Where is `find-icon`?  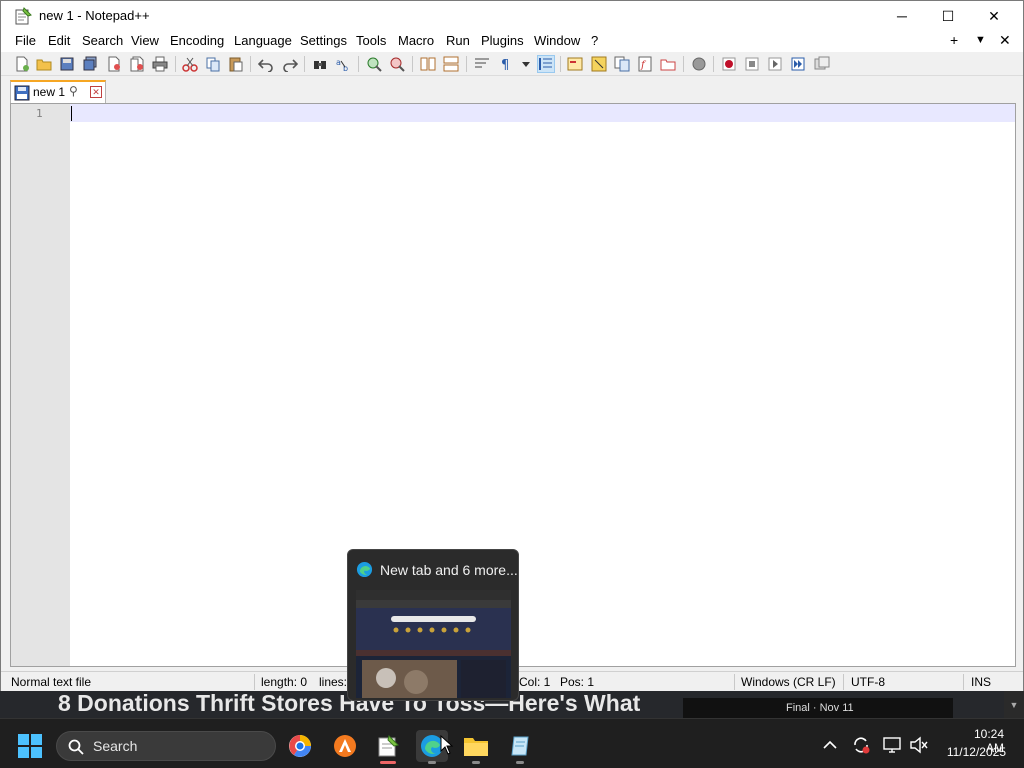 find-icon is located at coordinates (320, 64).